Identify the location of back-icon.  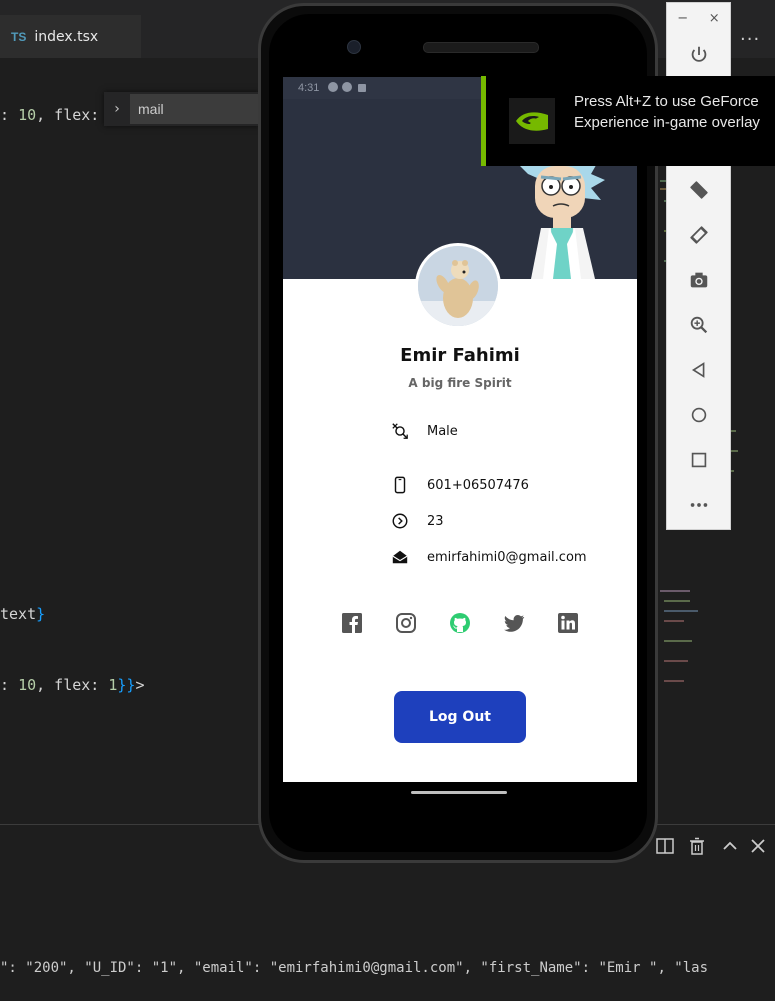
(698, 369).